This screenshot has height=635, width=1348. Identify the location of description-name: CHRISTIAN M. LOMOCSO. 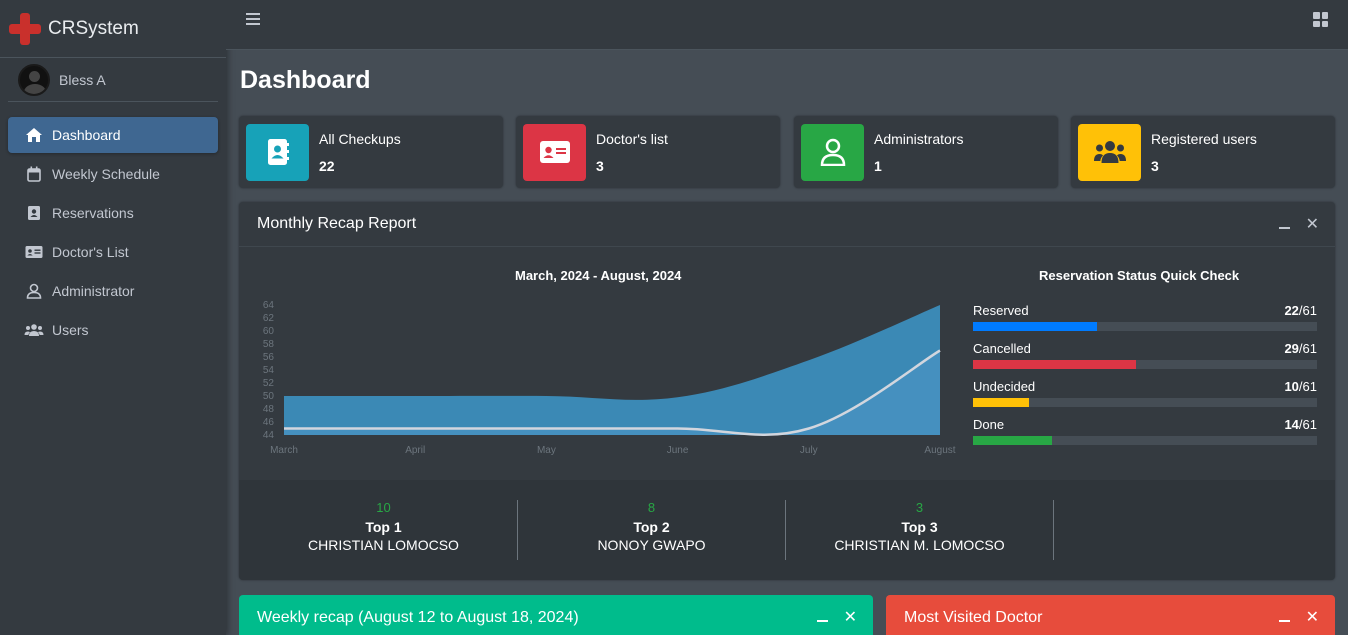
(919, 545).